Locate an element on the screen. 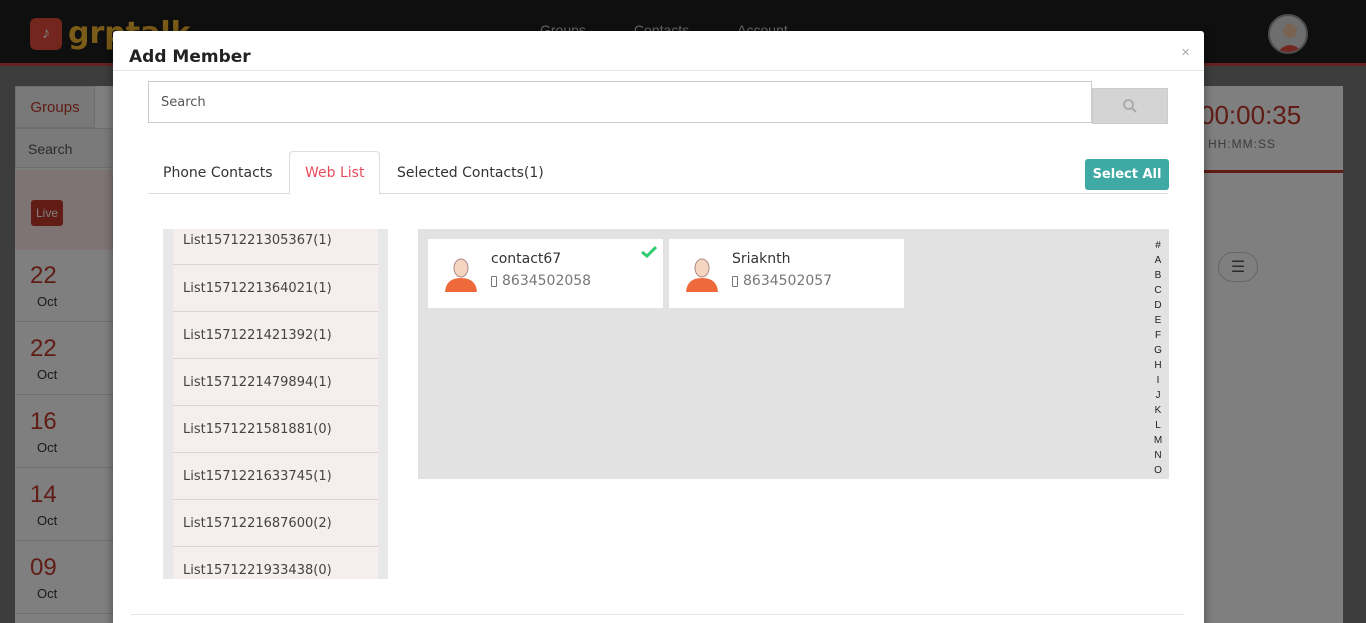 The image size is (1366, 623). contact-phone: 8634502057 is located at coordinates (782, 281).